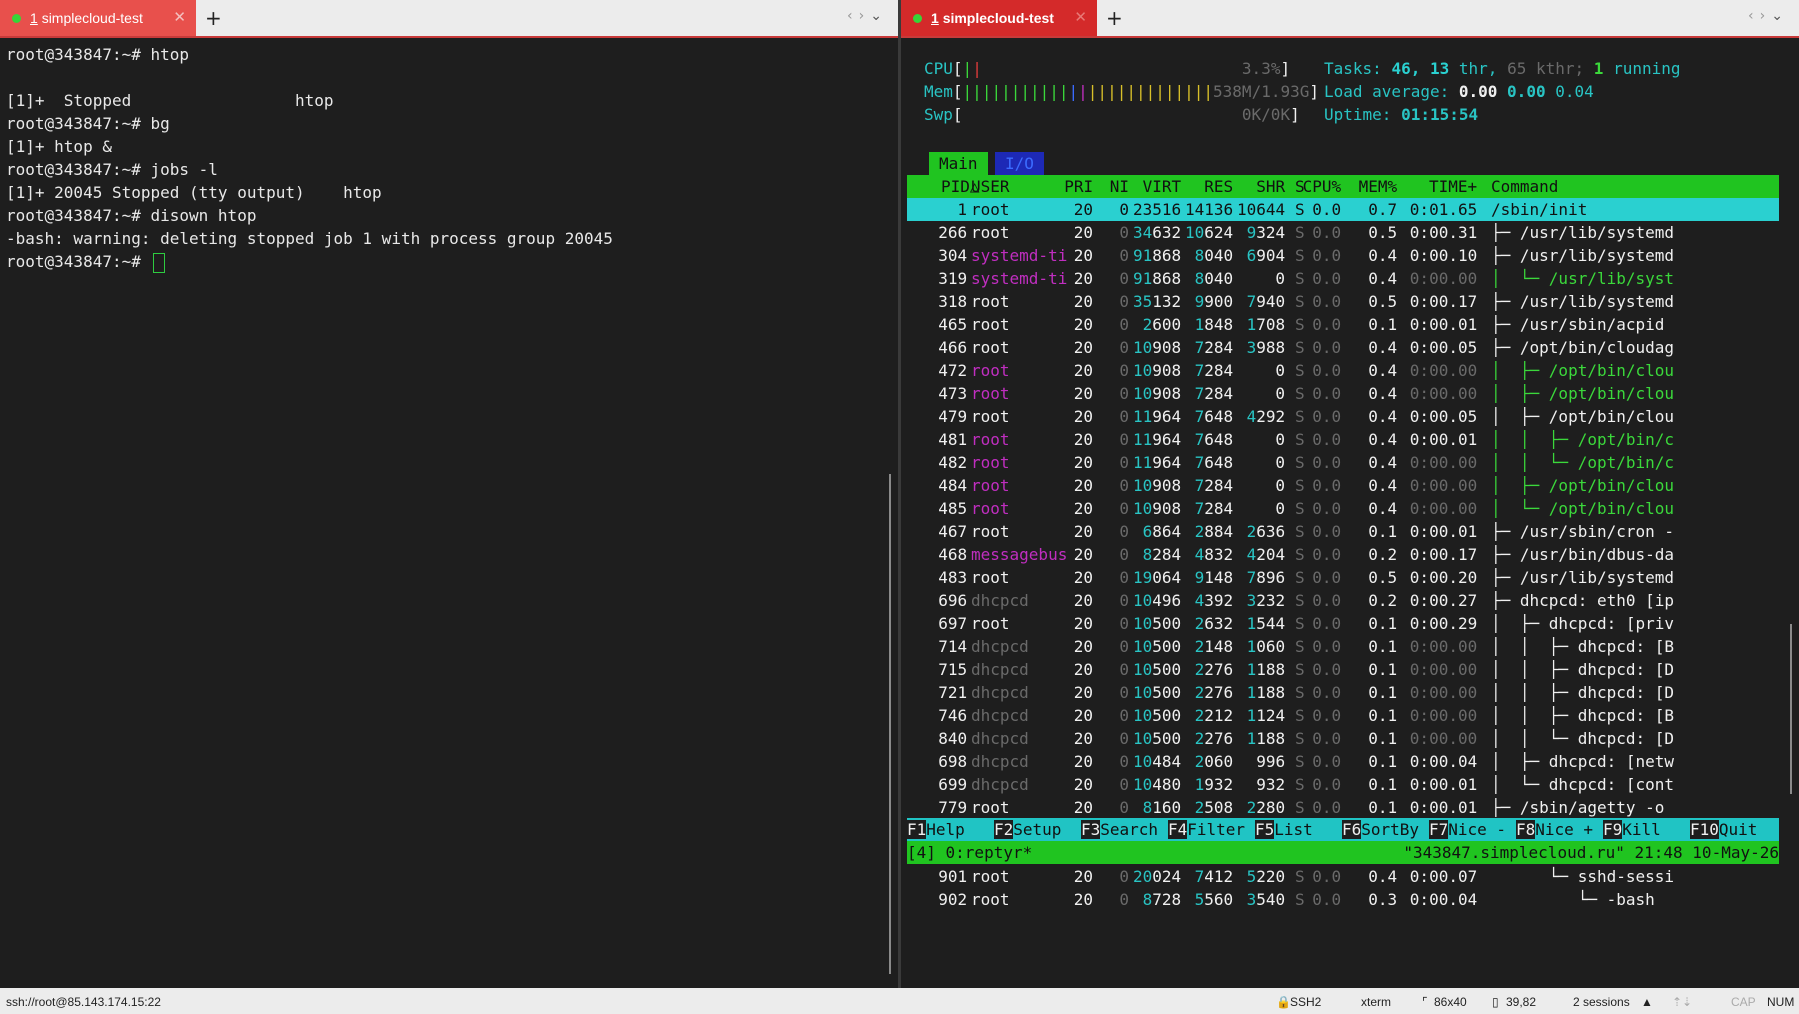 The image size is (1799, 1014). I want to click on process-pri: 20, so click(1083, 554).